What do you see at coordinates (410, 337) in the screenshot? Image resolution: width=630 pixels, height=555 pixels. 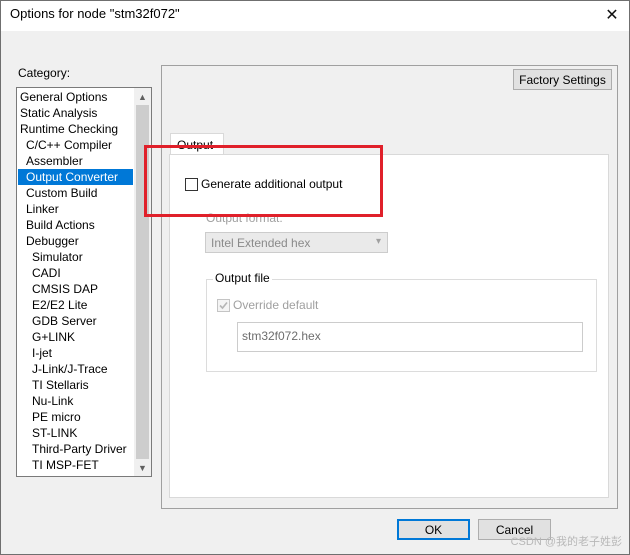 I see `output-file-field: stm32f072.hex` at bounding box center [410, 337].